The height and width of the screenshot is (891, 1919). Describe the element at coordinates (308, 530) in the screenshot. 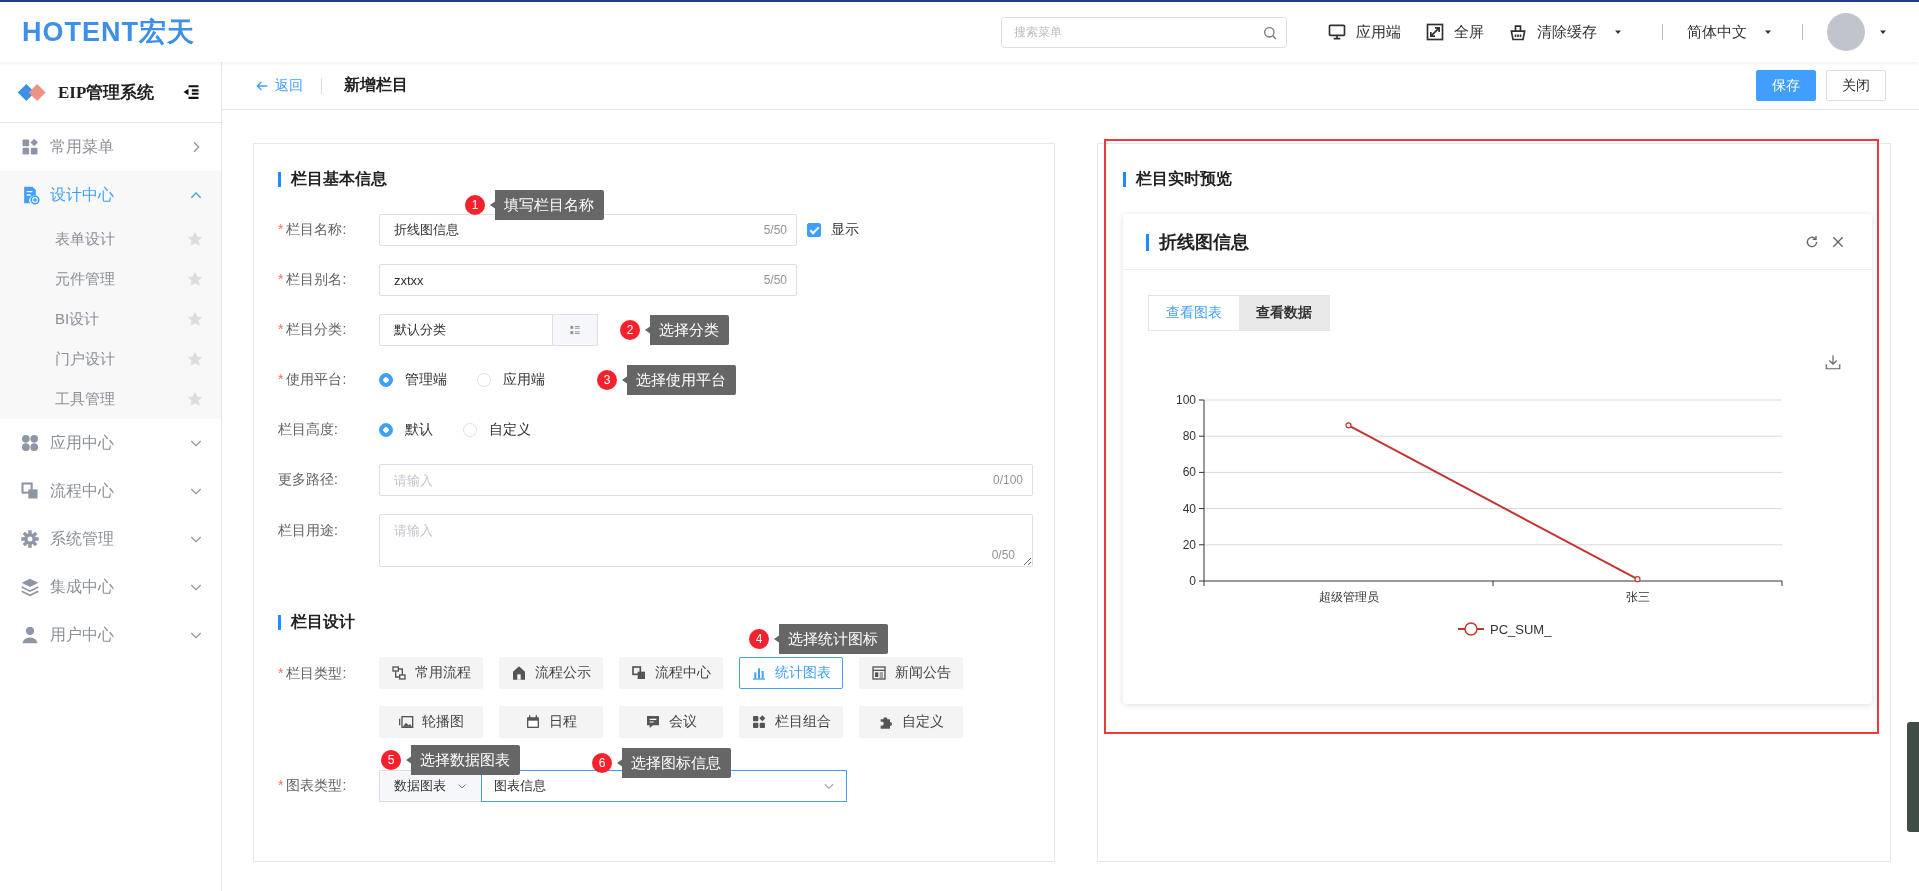

I see `field-label: 栏目用途:` at that location.